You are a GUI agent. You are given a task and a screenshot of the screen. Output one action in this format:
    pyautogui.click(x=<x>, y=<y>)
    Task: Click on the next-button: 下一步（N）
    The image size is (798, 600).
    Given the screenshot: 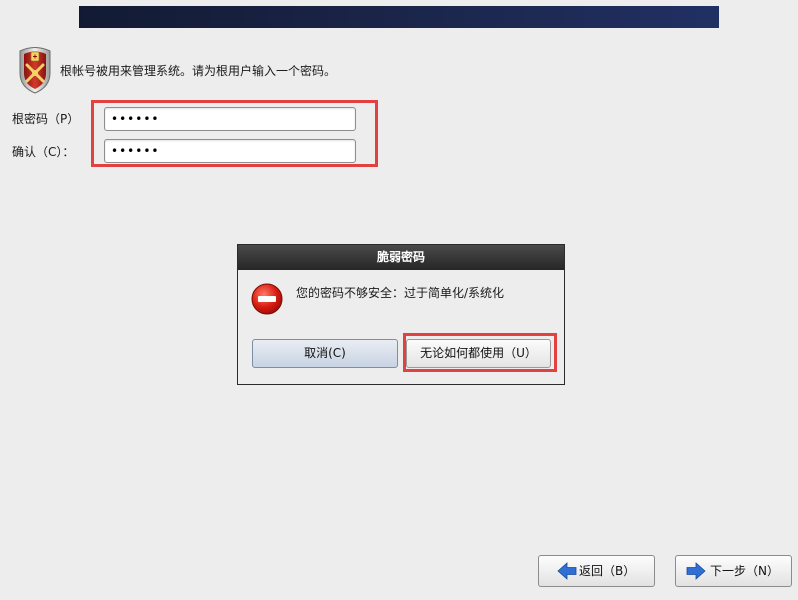 What is the action you would take?
    pyautogui.click(x=733, y=571)
    